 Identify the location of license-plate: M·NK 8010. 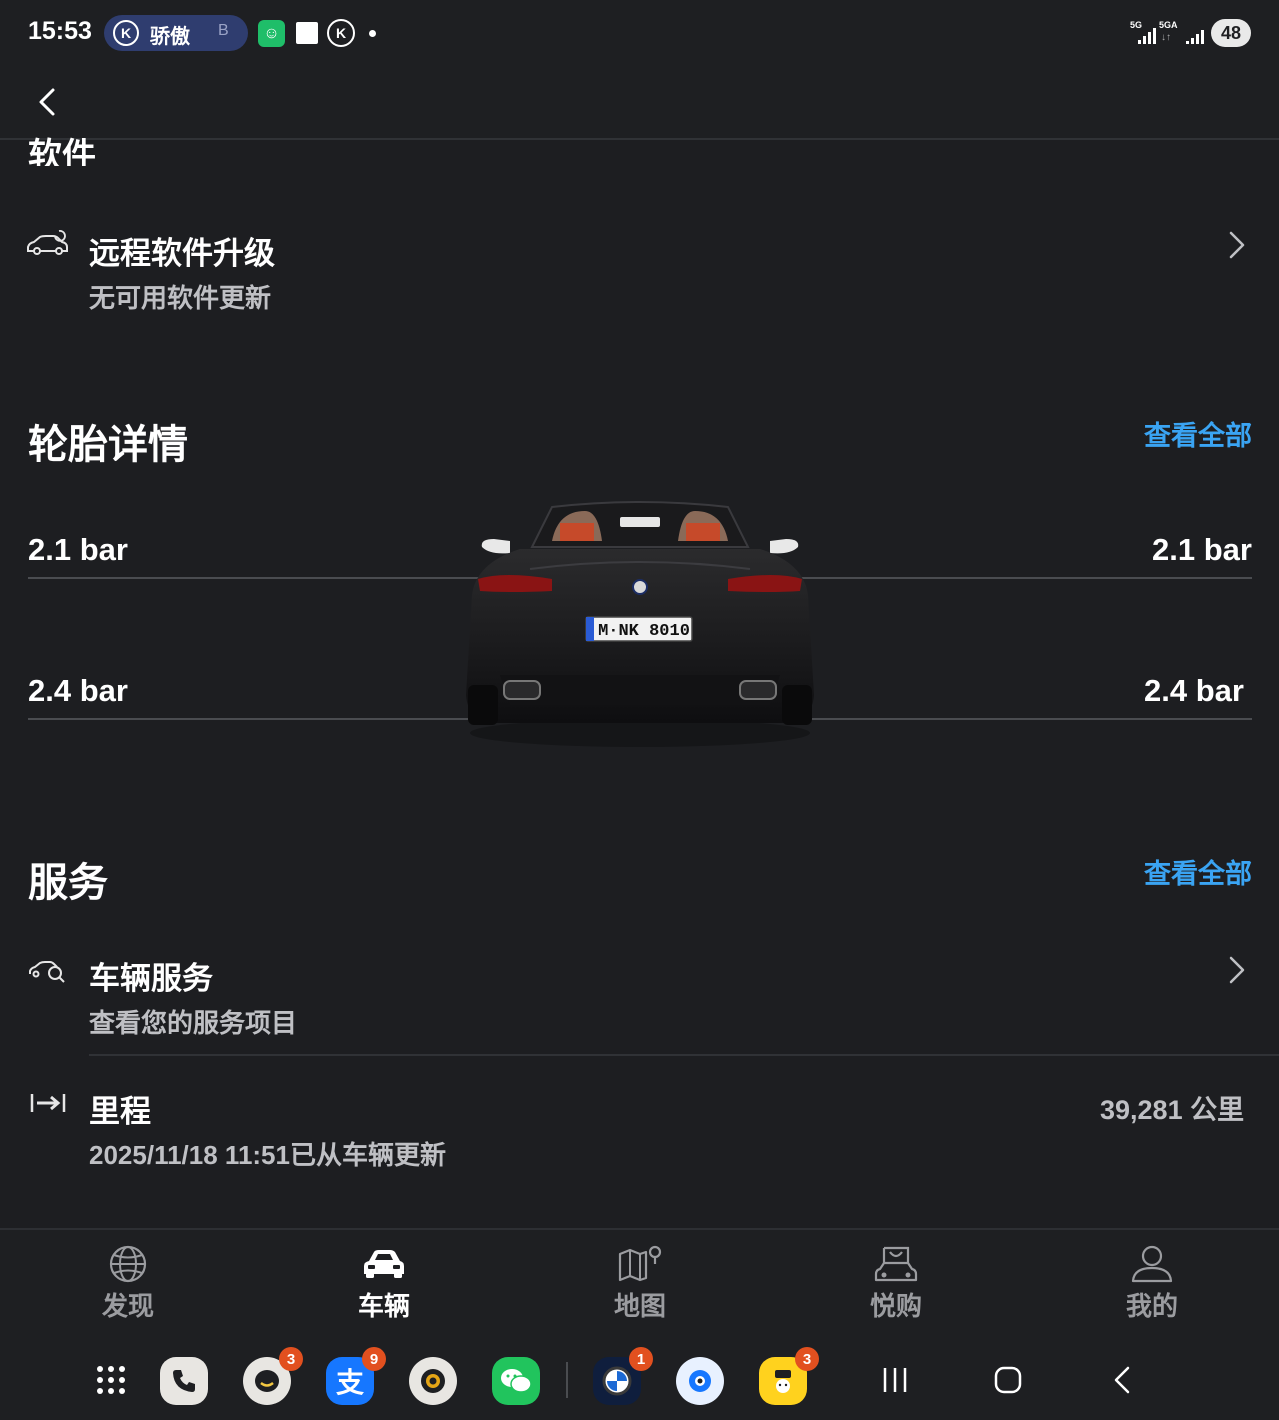
(644, 631).